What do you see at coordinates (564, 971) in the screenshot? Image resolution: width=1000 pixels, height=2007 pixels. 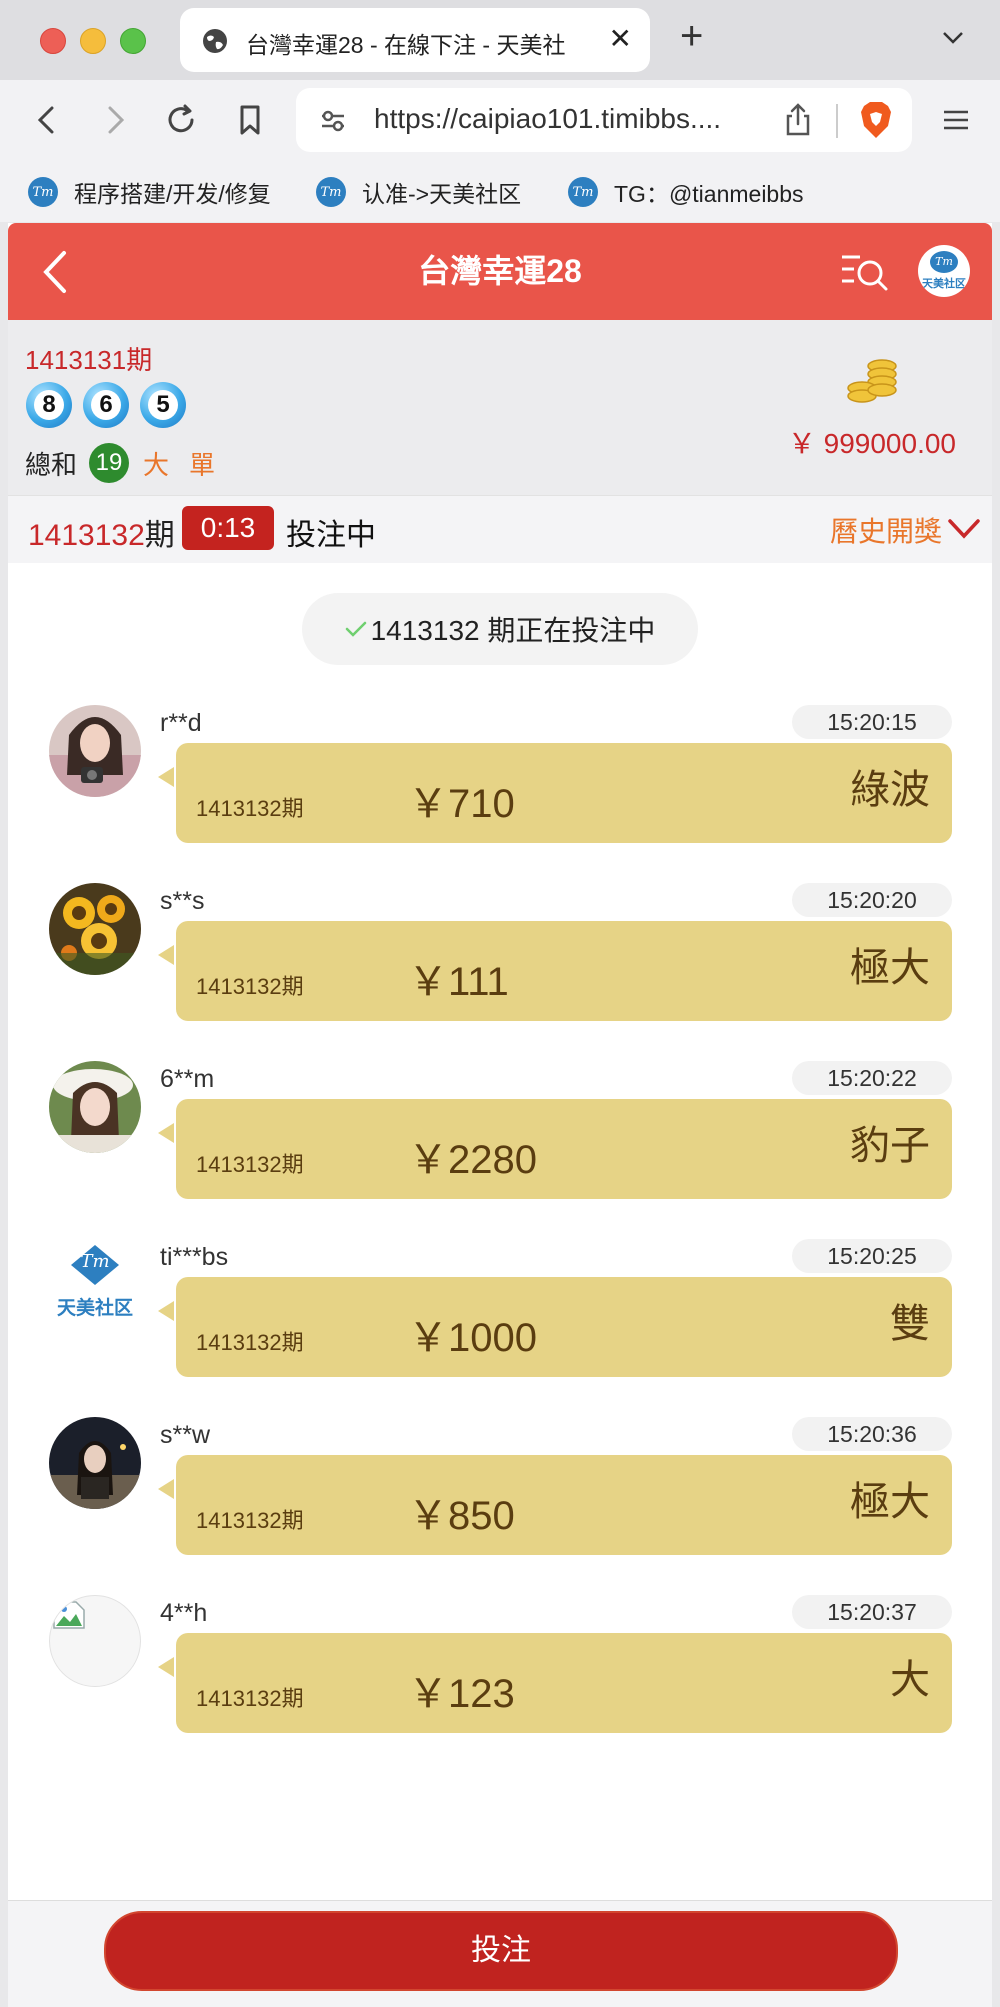 I see `bet-bubble: 1413132期 ￥111 極大` at bounding box center [564, 971].